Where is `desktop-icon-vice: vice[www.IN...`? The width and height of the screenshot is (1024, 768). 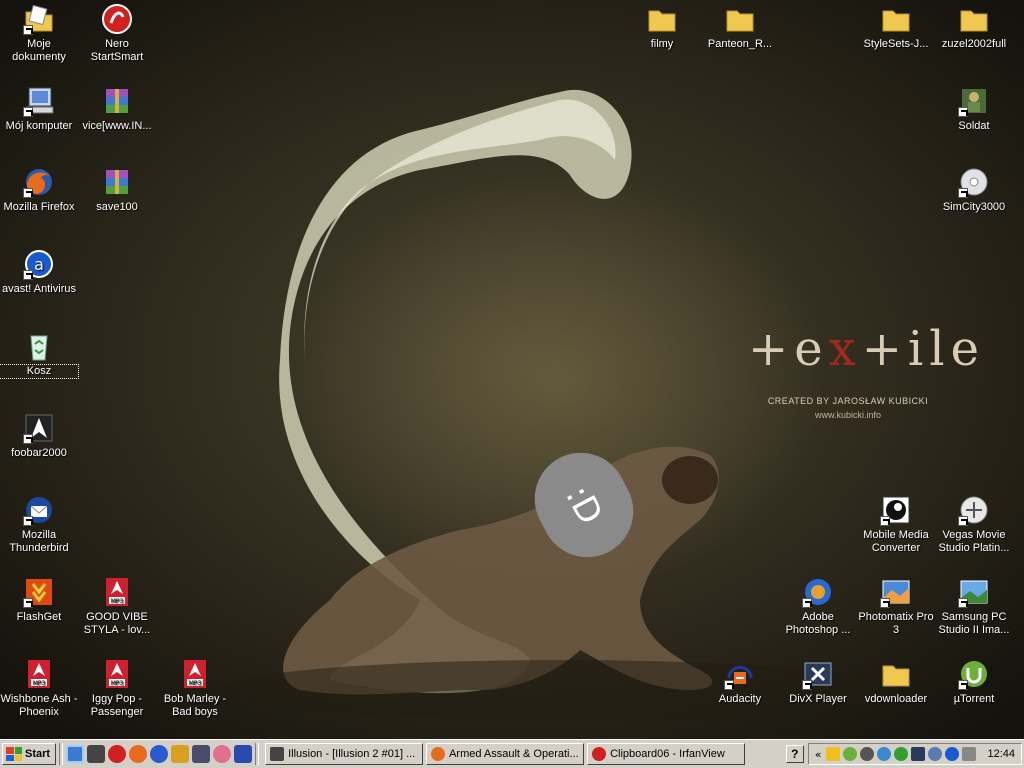
desktop-icon-vice: vice[www.IN... is located at coordinates (117, 109).